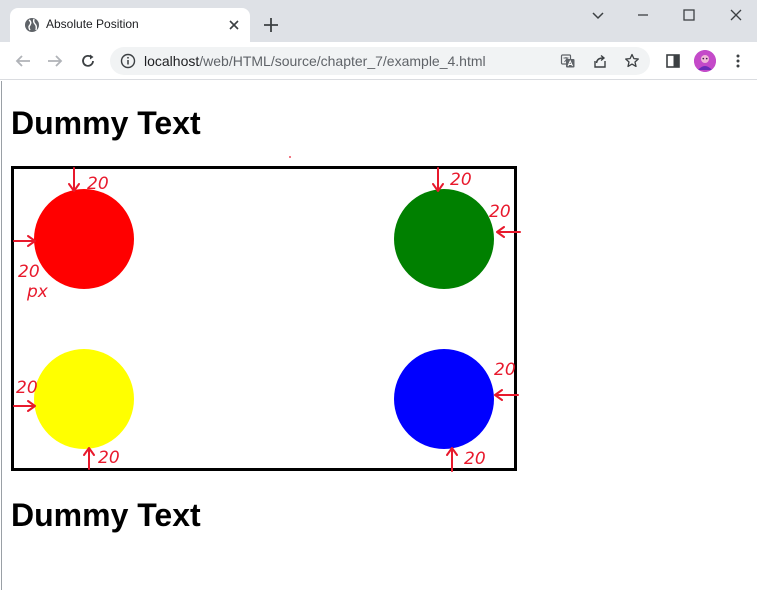 Image resolution: width=757 pixels, height=590 pixels. Describe the element at coordinates (271, 25) in the screenshot. I see `new-tab-icon` at that location.